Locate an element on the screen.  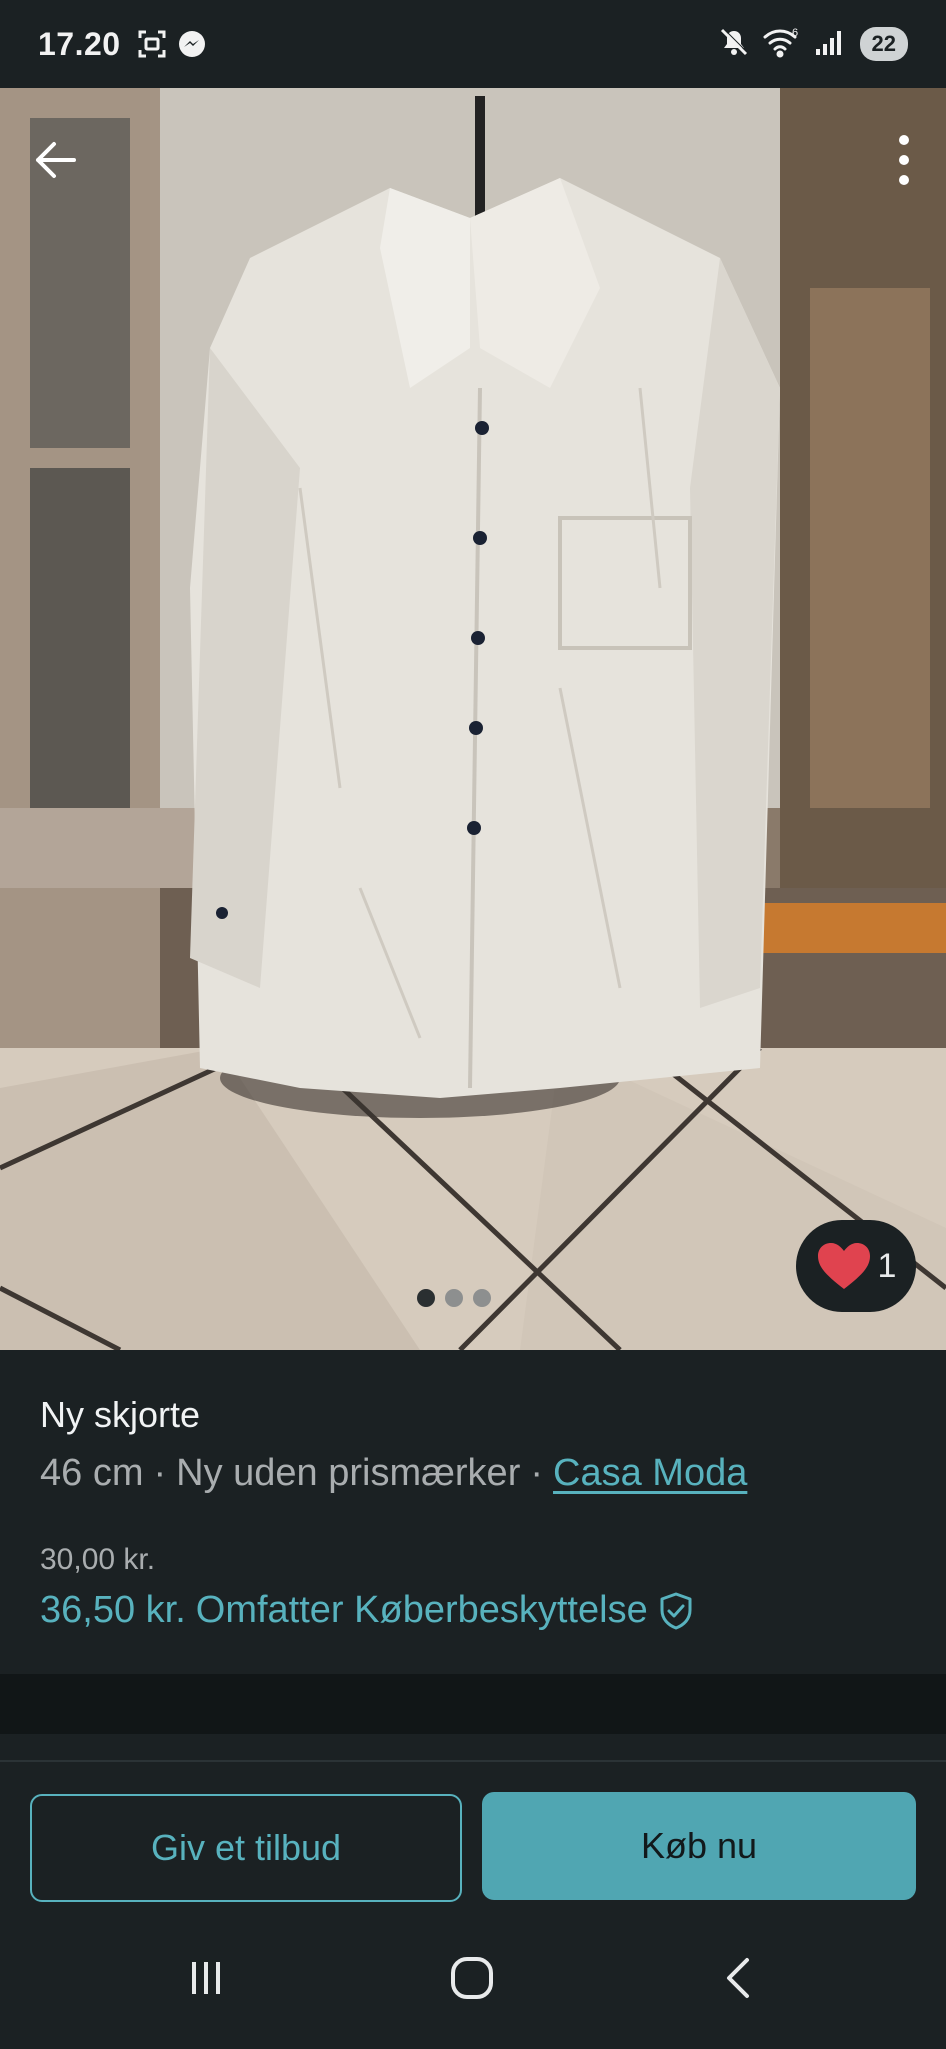
arrow-left-icon is located at coordinates (56, 160).